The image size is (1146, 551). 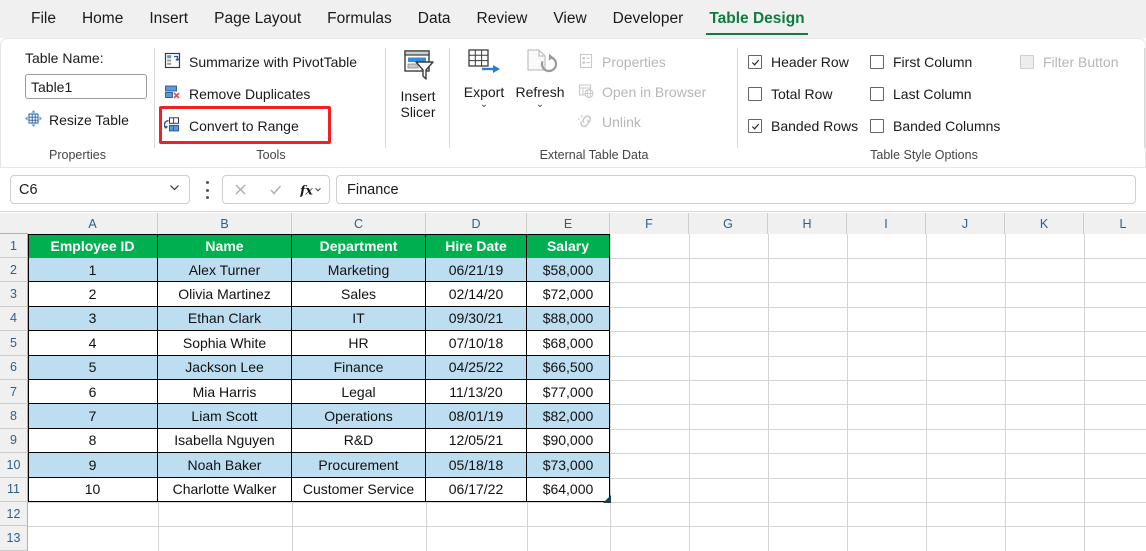 What do you see at coordinates (225, 294) in the screenshot?
I see `table-cell: Olivia Martinez` at bounding box center [225, 294].